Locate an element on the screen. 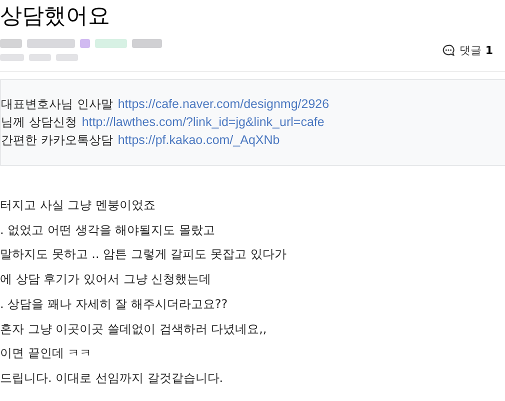 The height and width of the screenshot is (401, 505). link: https://pf.kakao.com/_AqXNb is located at coordinates (199, 140).